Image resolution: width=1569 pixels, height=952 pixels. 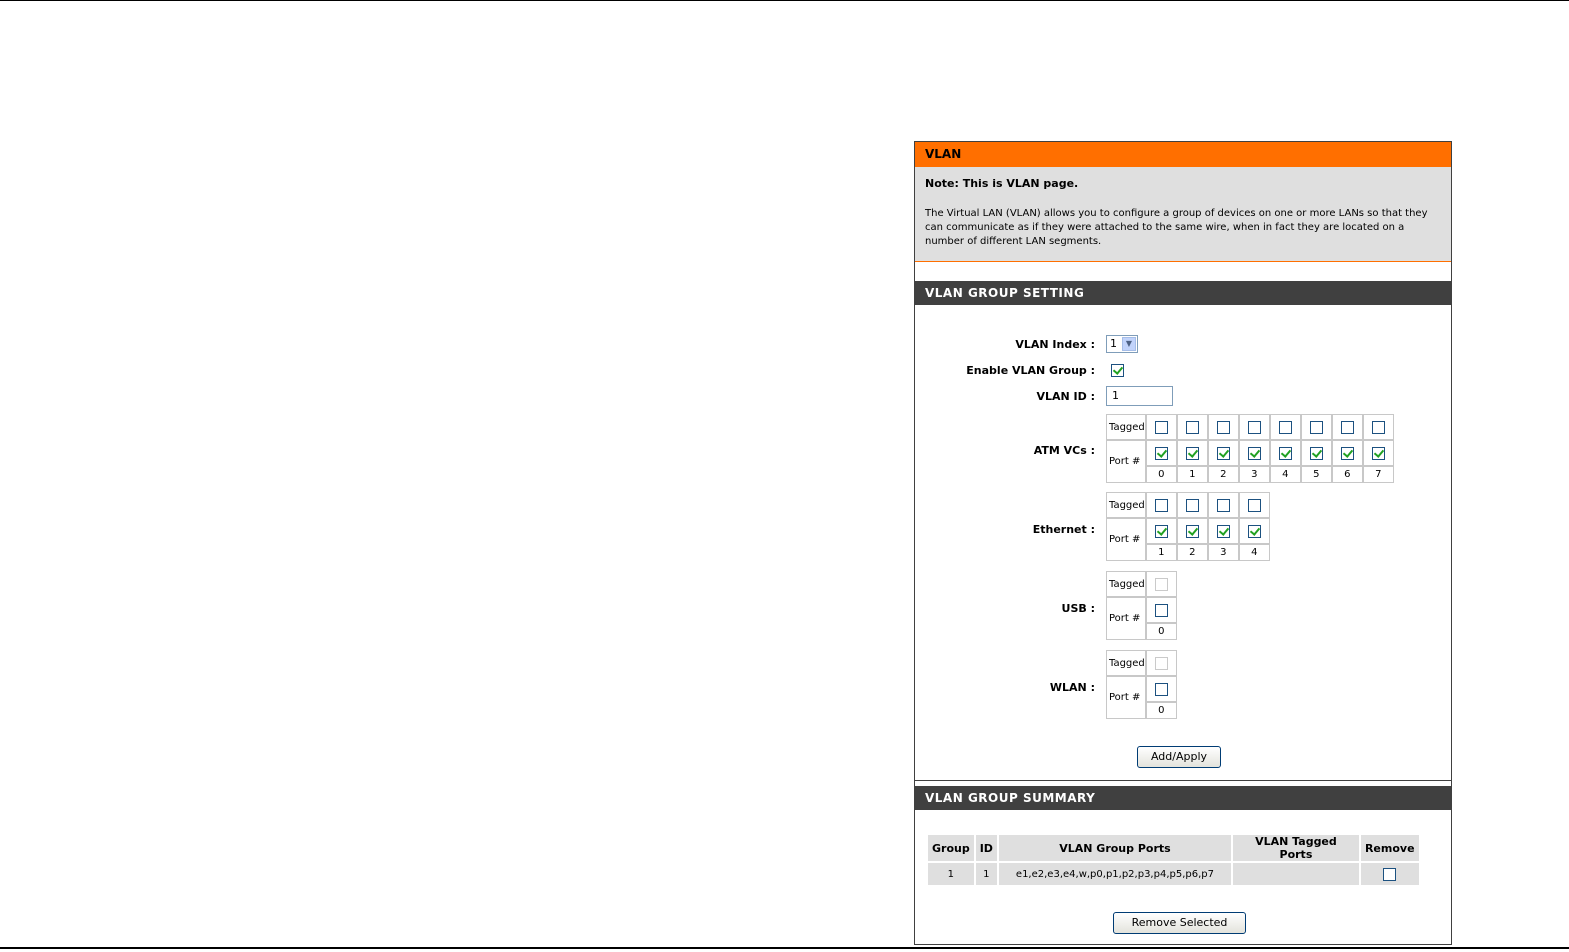 What do you see at coordinates (1390, 874) in the screenshot?
I see `remove-checkbox` at bounding box center [1390, 874].